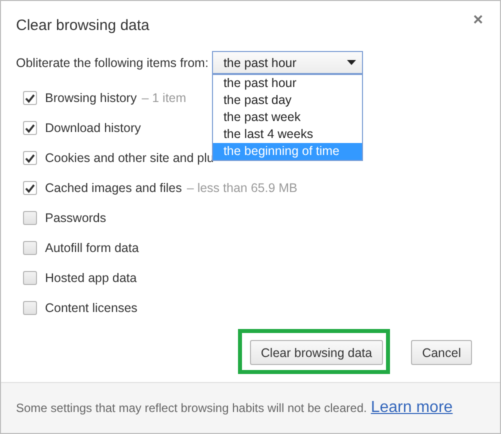  What do you see at coordinates (242, 188) in the screenshot?
I see `item-detail: – less than 65.9 MB` at bounding box center [242, 188].